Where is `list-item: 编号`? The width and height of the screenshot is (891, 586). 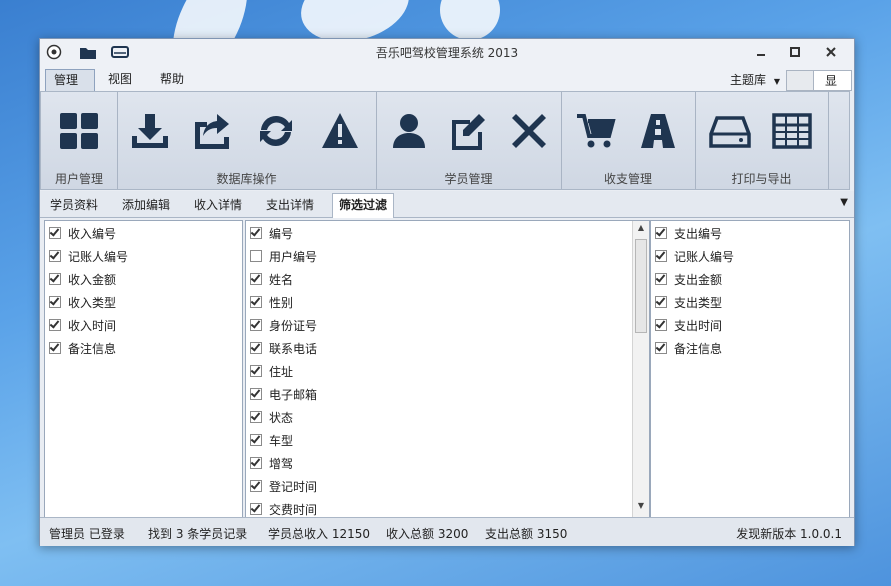 list-item: 编号 is located at coordinates (271, 233).